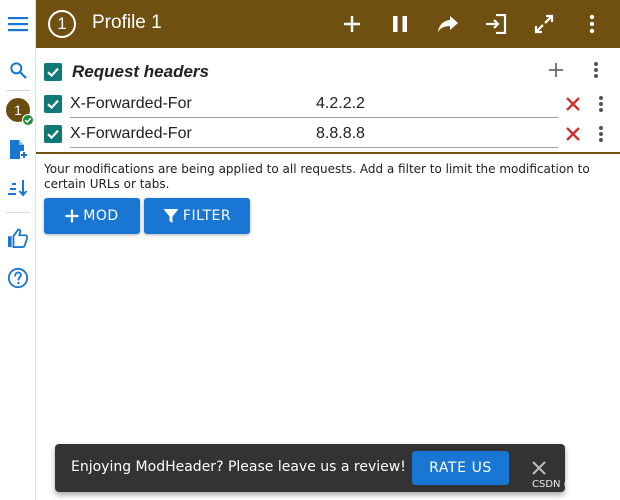 This screenshot has width=620, height=500. I want to click on search-button, so click(18, 70).